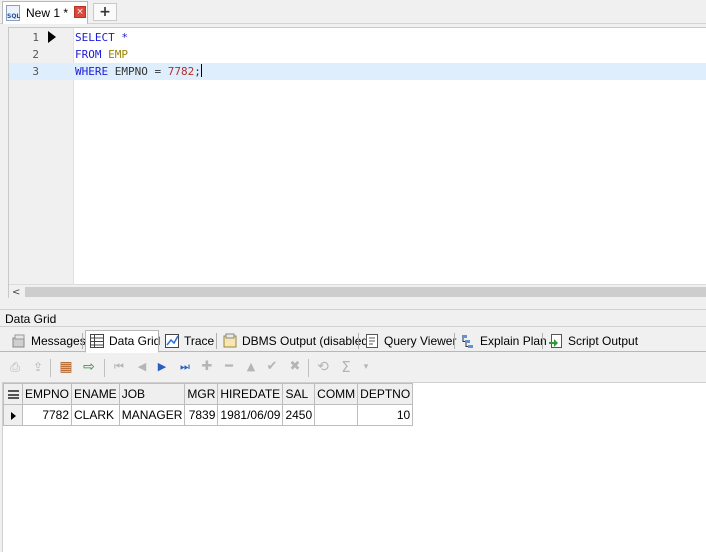  I want to click on sql-file-icon: SQL, so click(13, 13).